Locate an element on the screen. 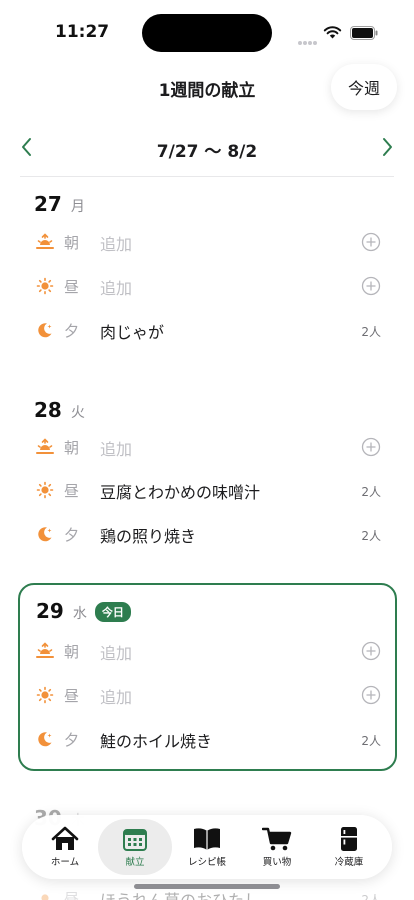 Image resolution: width=414 pixels, height=900 pixels. meal-name: 肉じゃが is located at coordinates (132, 331).